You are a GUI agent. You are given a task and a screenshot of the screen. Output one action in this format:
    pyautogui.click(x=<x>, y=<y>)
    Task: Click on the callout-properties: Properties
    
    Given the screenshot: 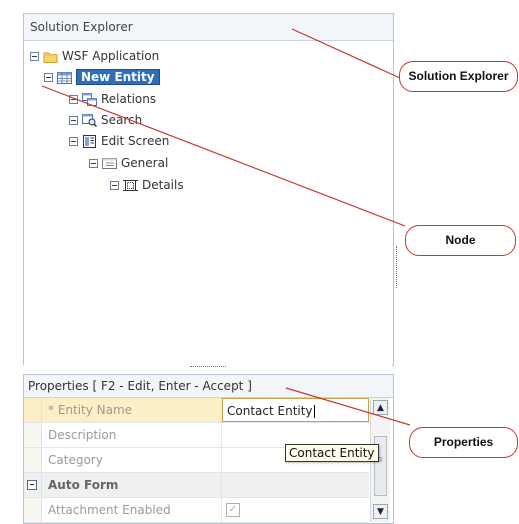 What is the action you would take?
    pyautogui.click(x=463, y=442)
    